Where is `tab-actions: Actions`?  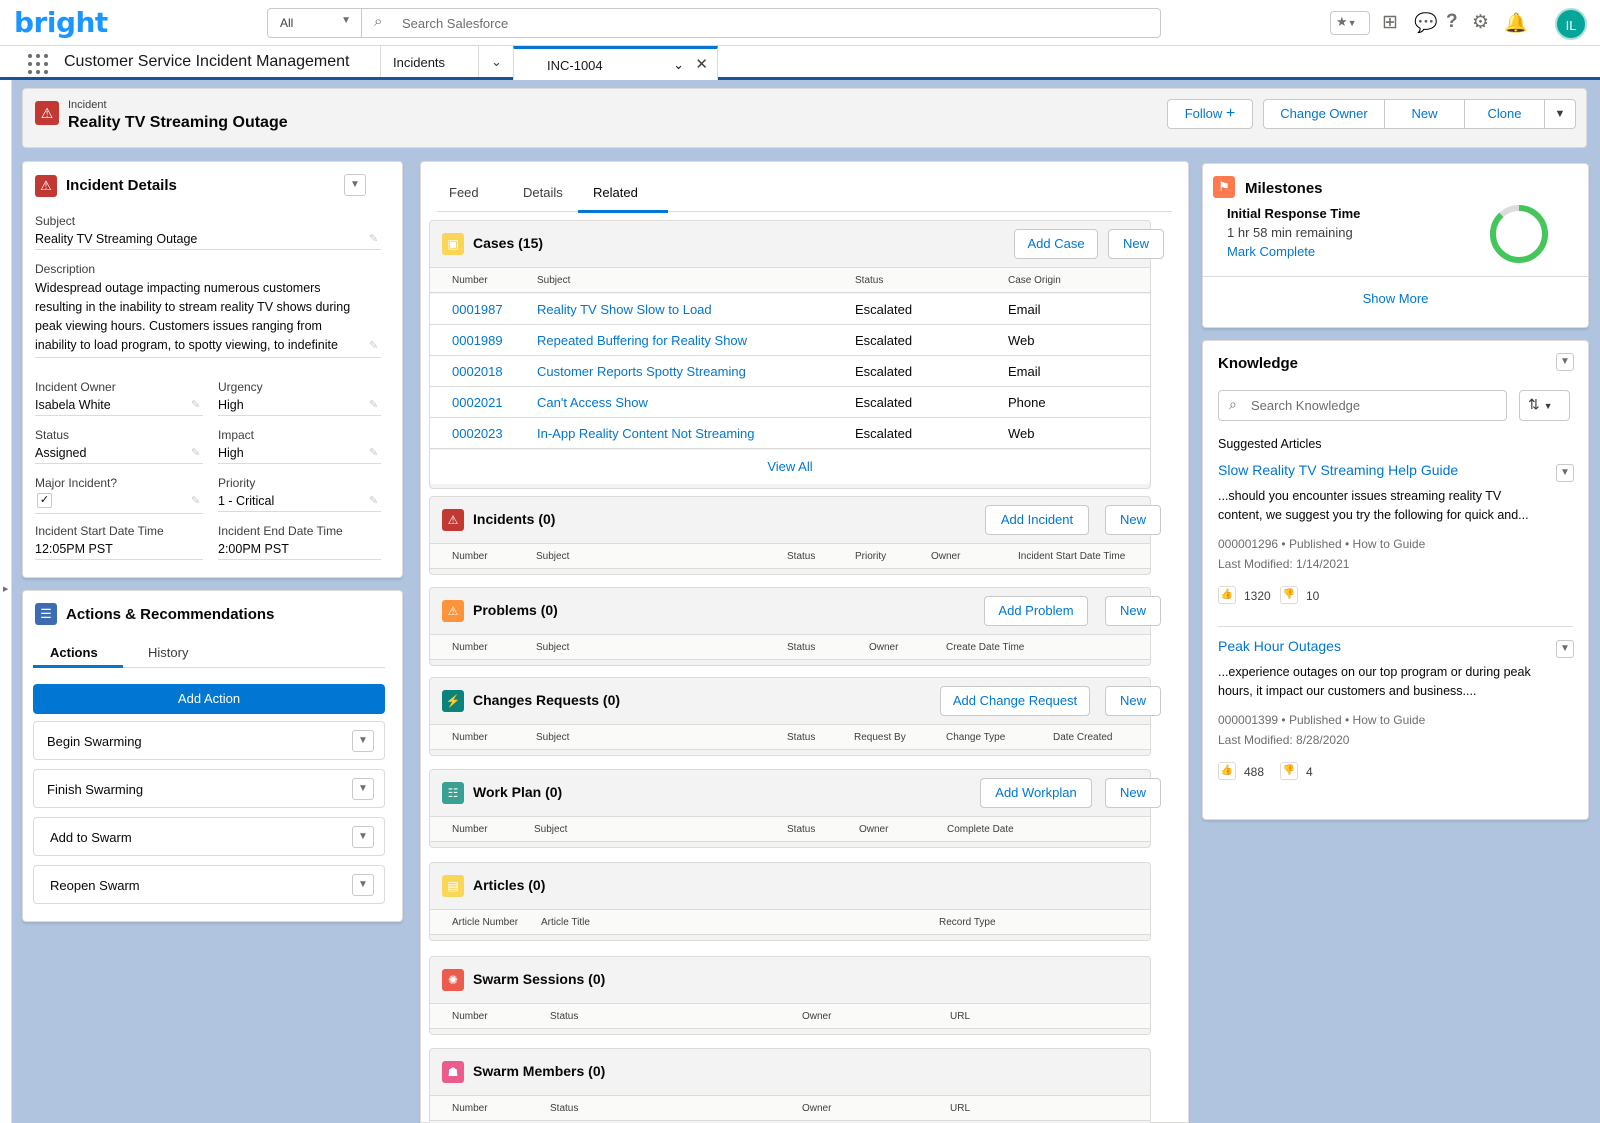 tab-actions: Actions is located at coordinates (74, 652).